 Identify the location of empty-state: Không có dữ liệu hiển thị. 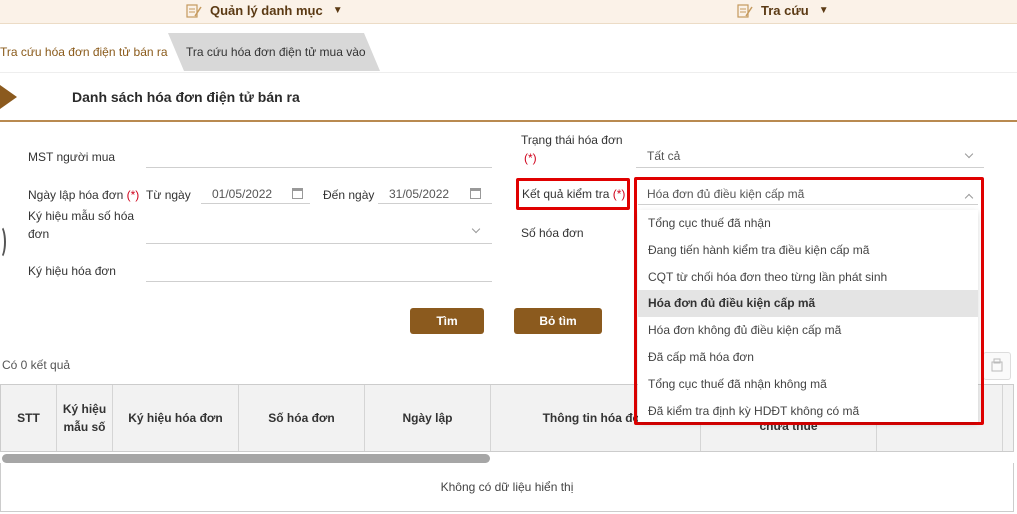
(507, 487).